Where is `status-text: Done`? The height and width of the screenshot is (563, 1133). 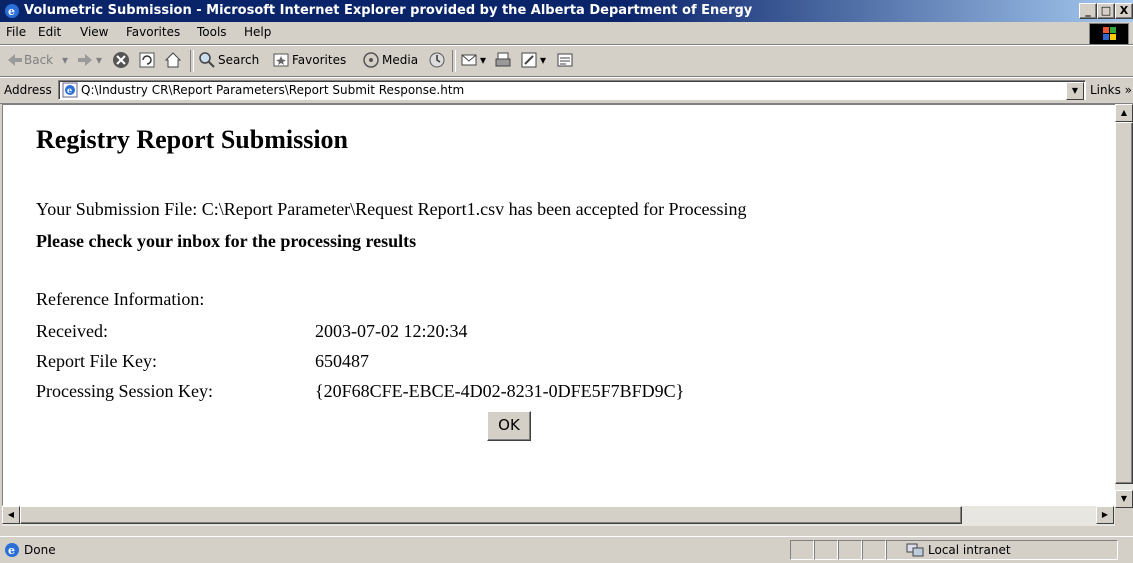
status-text: Done is located at coordinates (40, 550).